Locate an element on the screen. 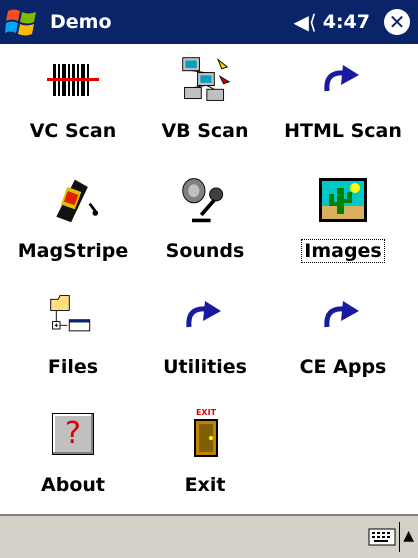 This screenshot has height=558, width=418. launcher-item-magstripe: MagStripe is located at coordinates (73, 223).